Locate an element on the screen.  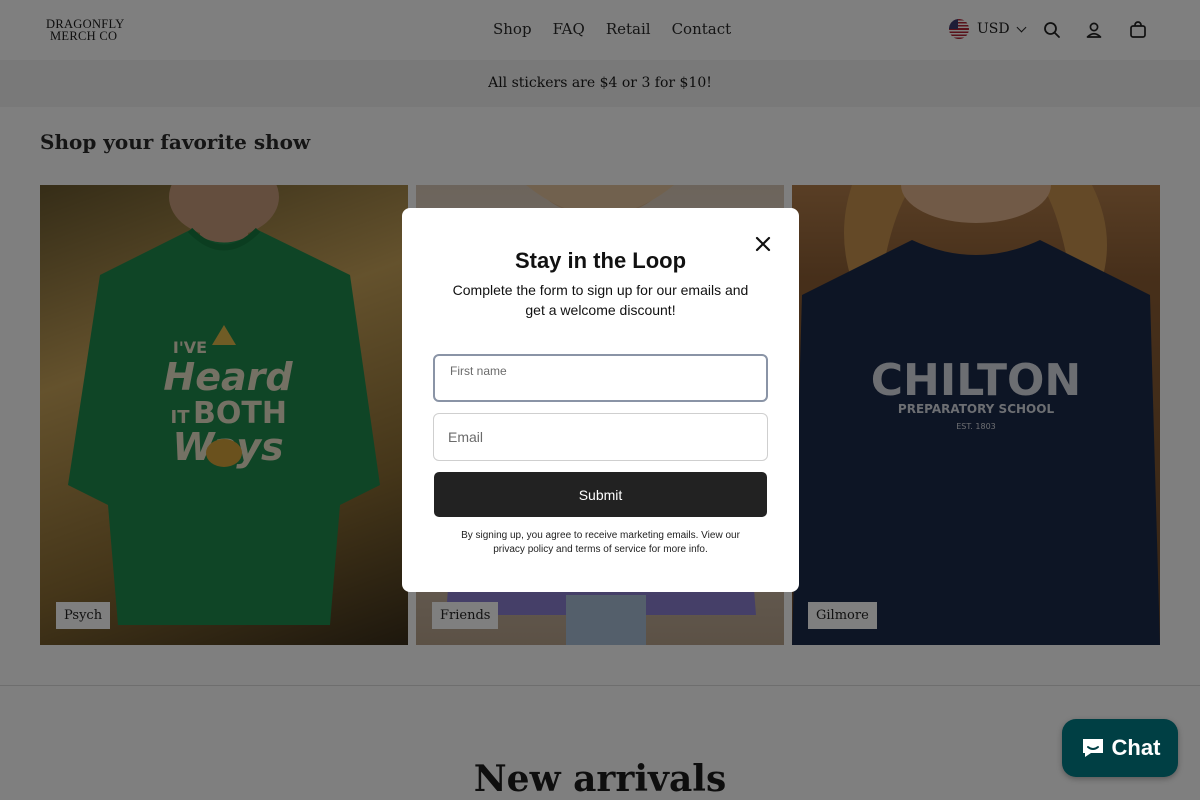
email-input is located at coordinates (598, 437).